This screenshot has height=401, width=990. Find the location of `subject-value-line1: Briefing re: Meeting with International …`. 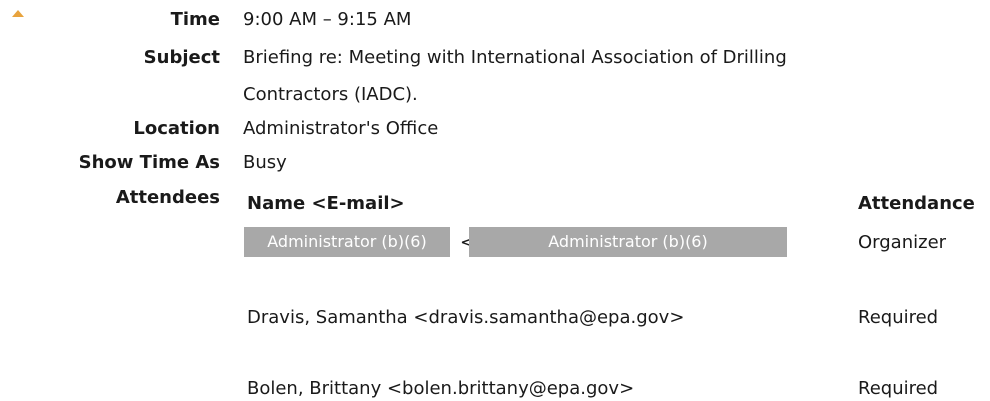

subject-value-line1: Briefing re: Meeting with International … is located at coordinates (515, 57).